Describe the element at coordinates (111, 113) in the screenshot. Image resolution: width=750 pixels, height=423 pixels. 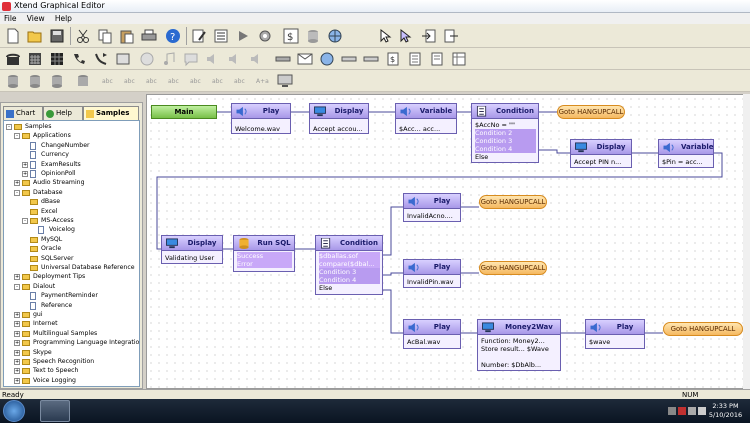
I see `tab-samples: Samples` at that location.